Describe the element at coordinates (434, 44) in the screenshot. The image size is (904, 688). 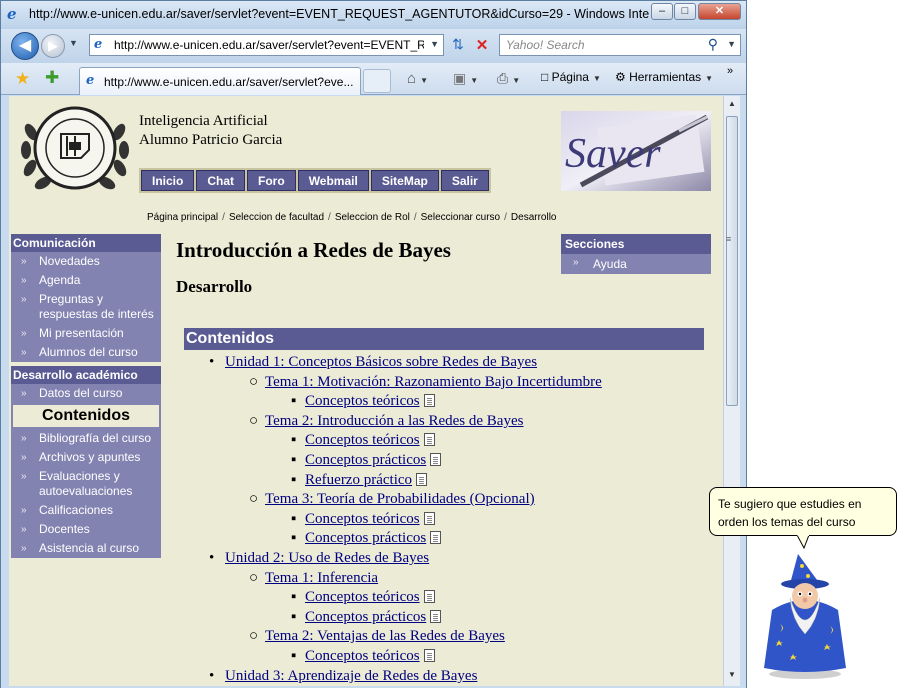
I see `address-chevron-down-icon: ▼` at that location.